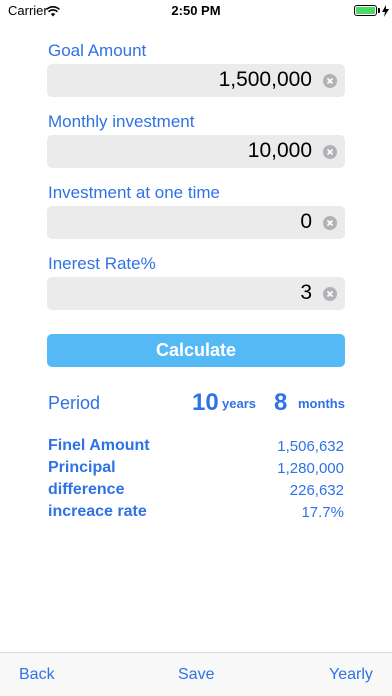  Describe the element at coordinates (121, 121) in the screenshot. I see `monthly-investment-label: Monthly investment` at that location.